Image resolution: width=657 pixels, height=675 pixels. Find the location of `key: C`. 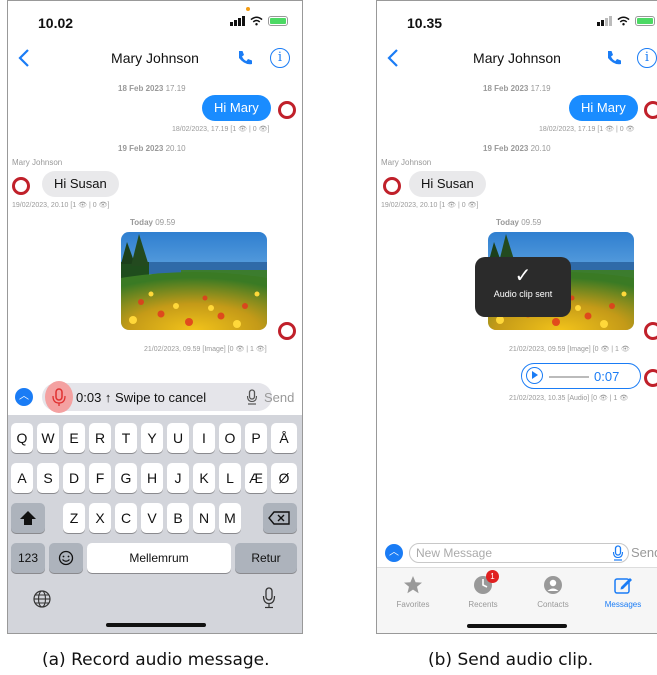

key: C is located at coordinates (126, 518).